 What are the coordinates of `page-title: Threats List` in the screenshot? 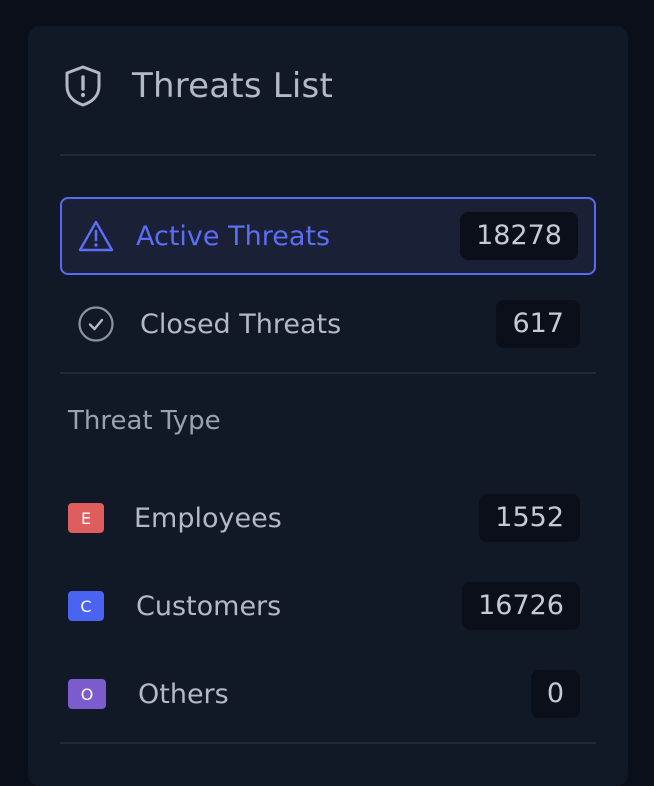 It's located at (232, 86).